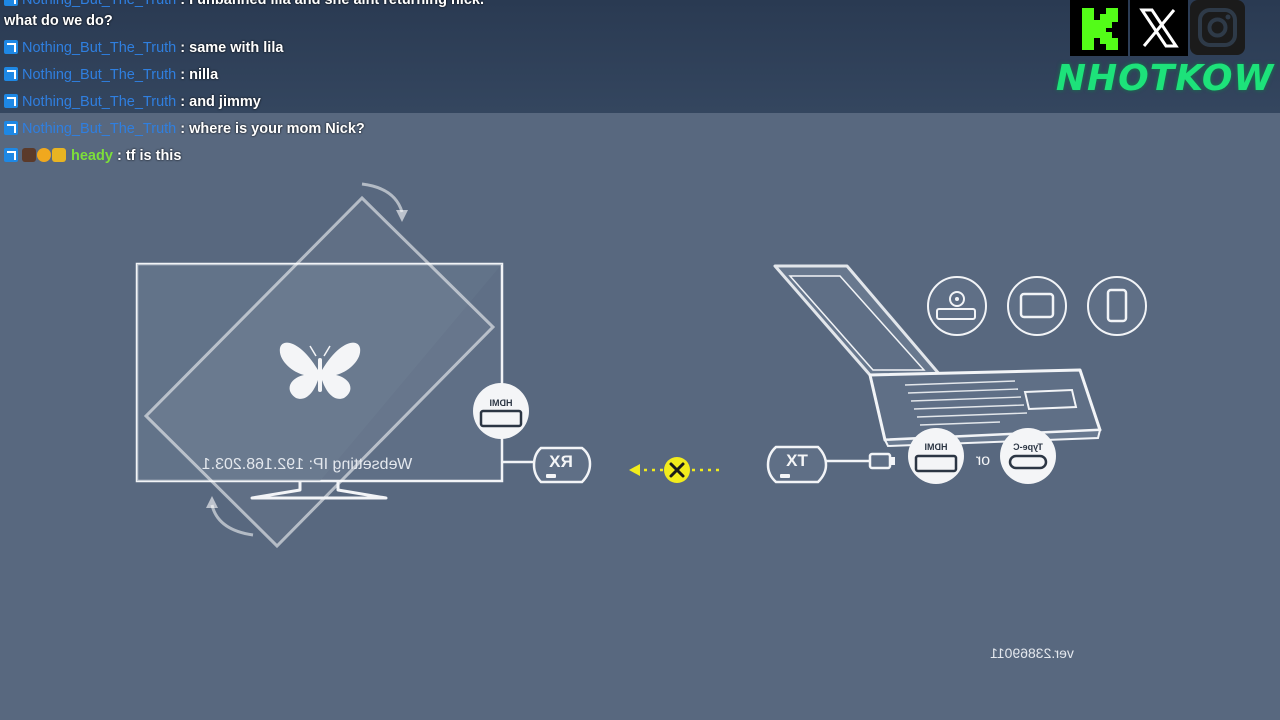 This screenshot has height=720, width=1280. I want to click on chat-text: tf is this, so click(153, 156).